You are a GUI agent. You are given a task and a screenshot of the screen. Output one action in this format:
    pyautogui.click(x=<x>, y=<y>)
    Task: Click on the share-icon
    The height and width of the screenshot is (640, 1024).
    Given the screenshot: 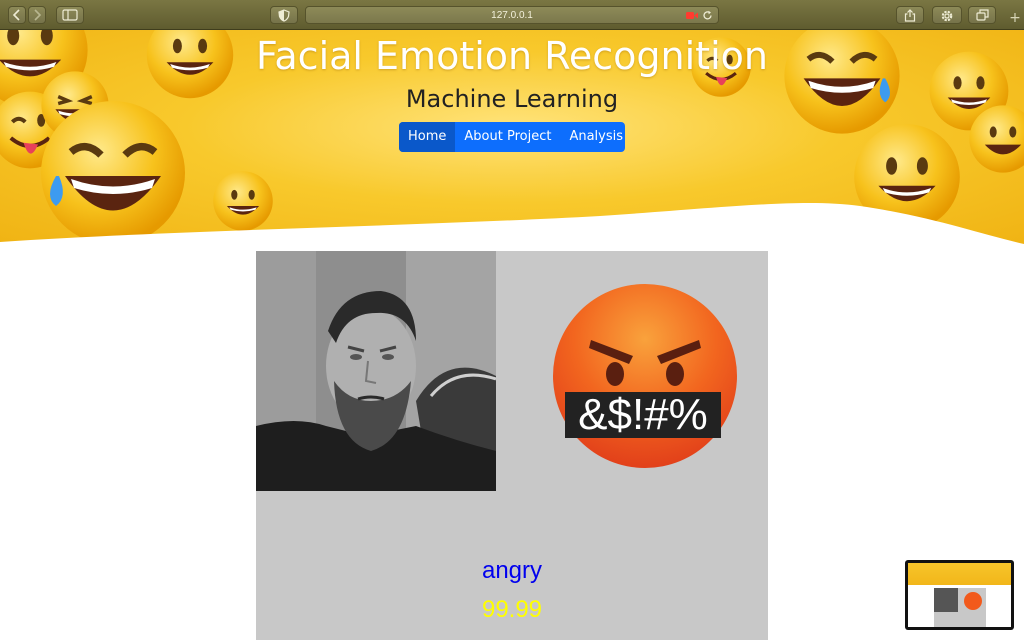 What is the action you would take?
    pyautogui.click(x=910, y=15)
    